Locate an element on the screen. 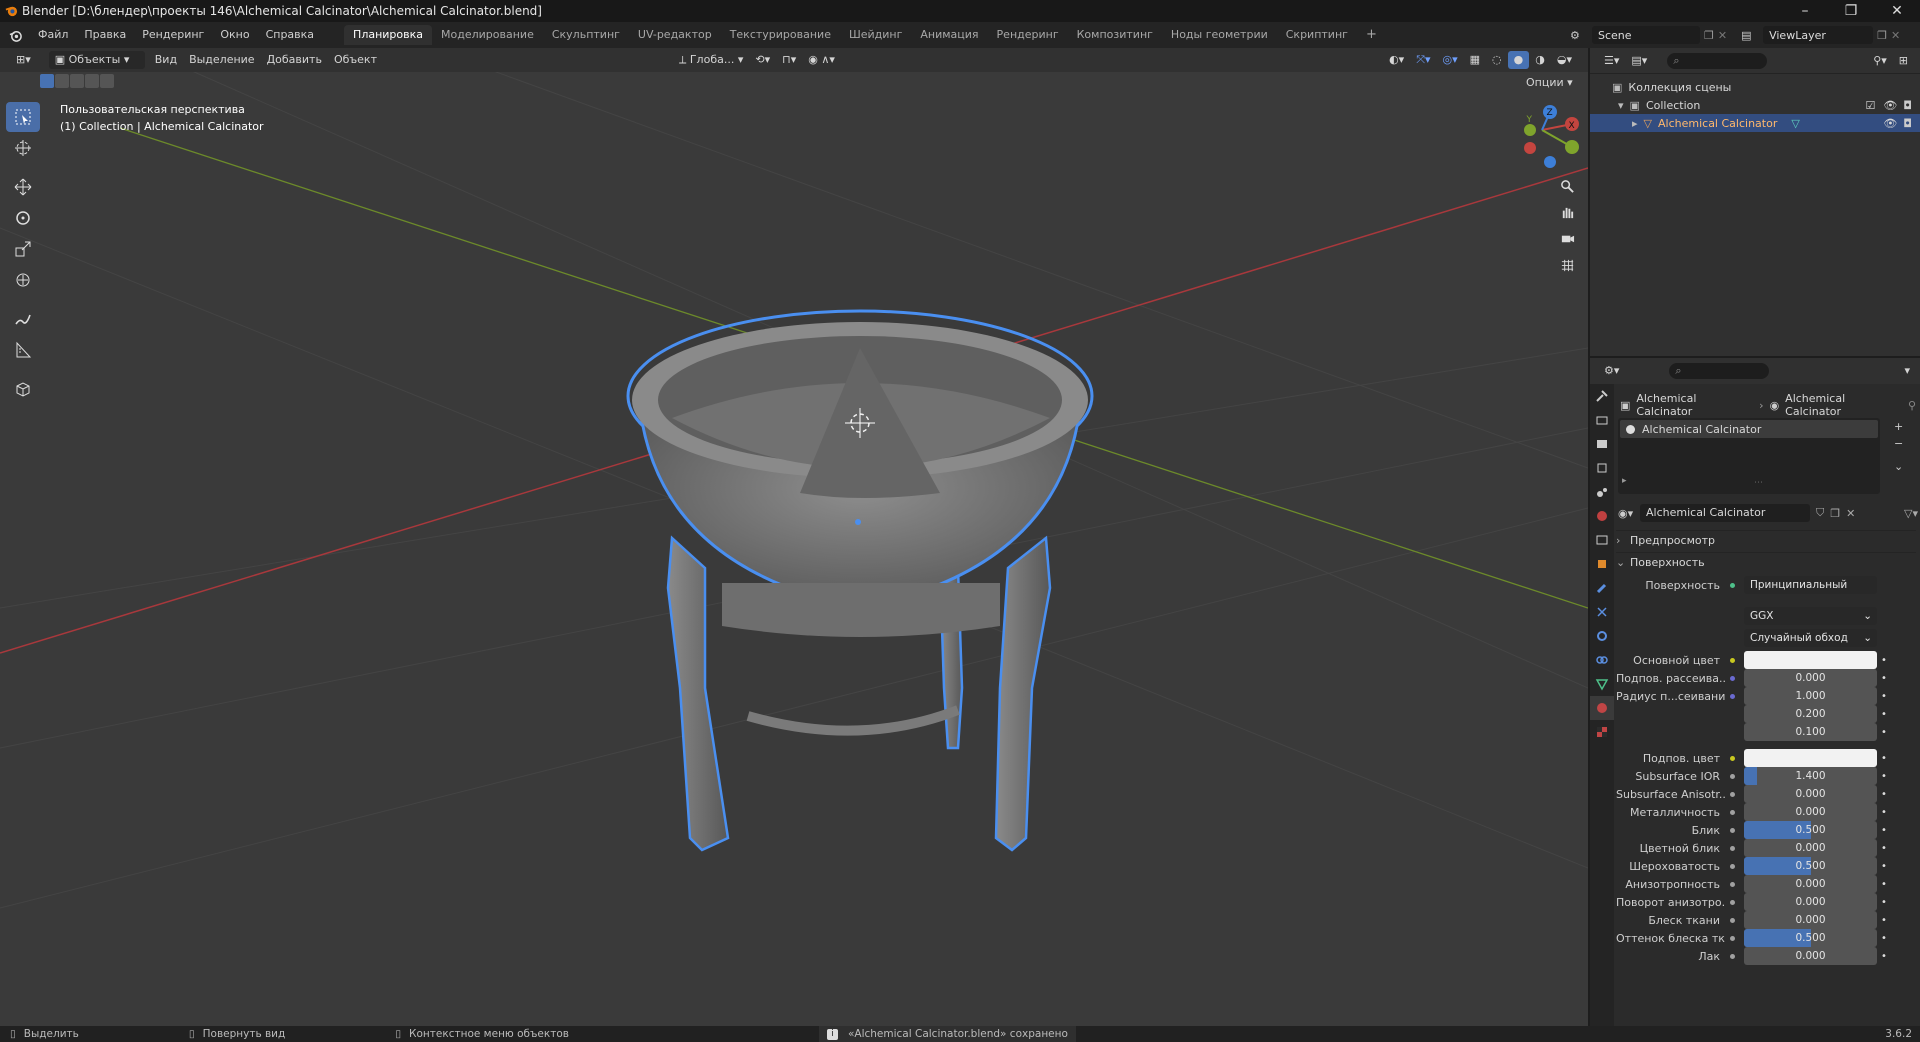 This screenshot has height=1042, width=1920. preview-panel-header: › Предпросмотр is located at coordinates (1766, 540).